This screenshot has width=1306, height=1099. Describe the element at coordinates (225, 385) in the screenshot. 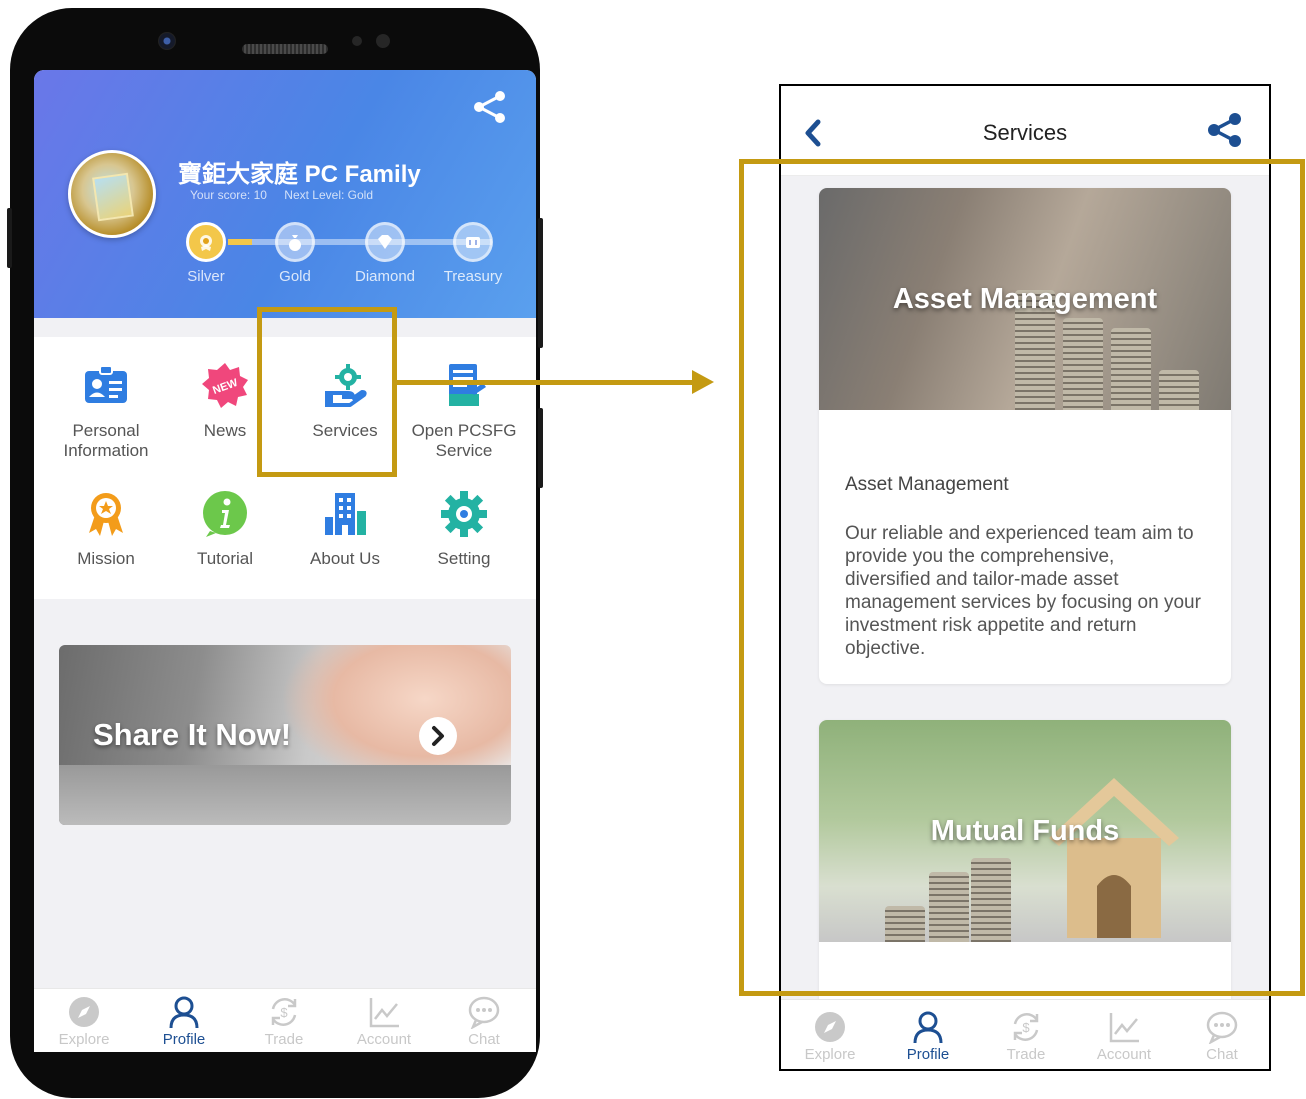

I see `news-badge-icon: NEW` at that location.